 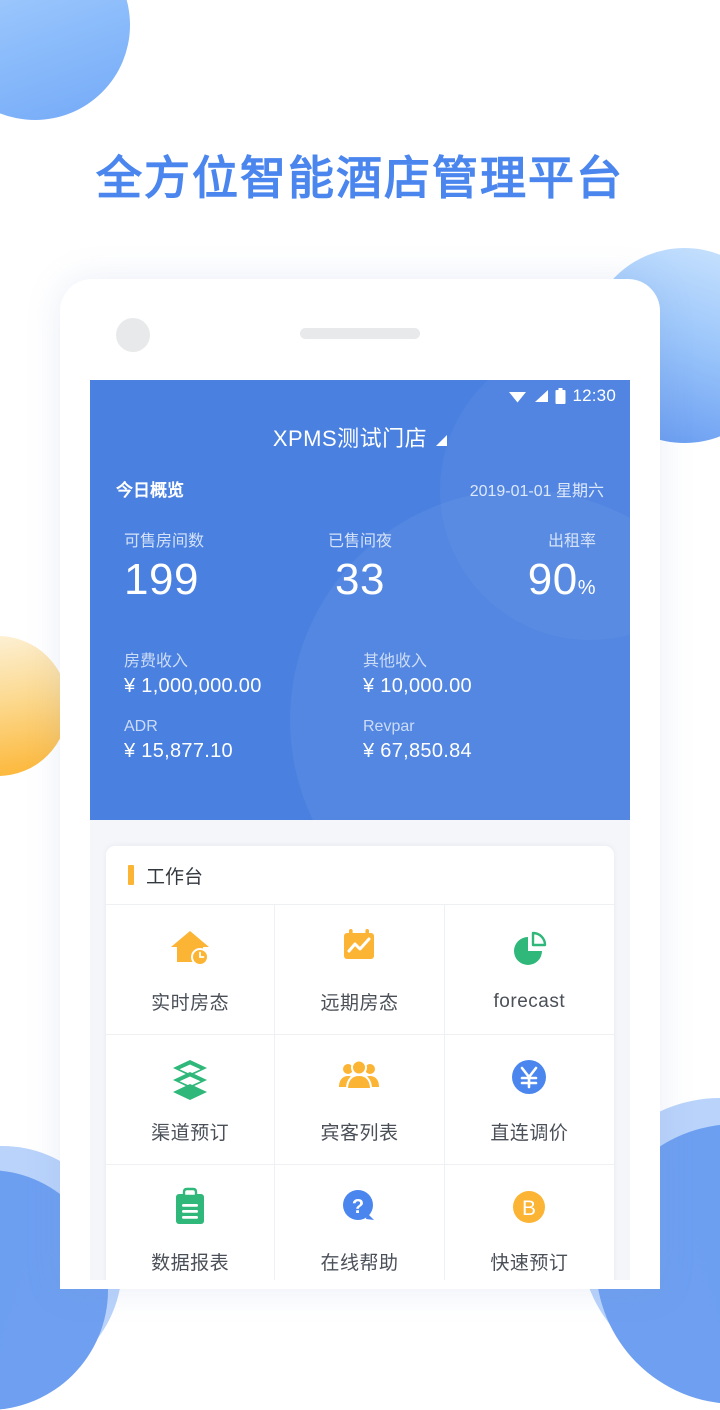 What do you see at coordinates (389, 726) in the screenshot?
I see `revenue-label: Revpar` at bounding box center [389, 726].